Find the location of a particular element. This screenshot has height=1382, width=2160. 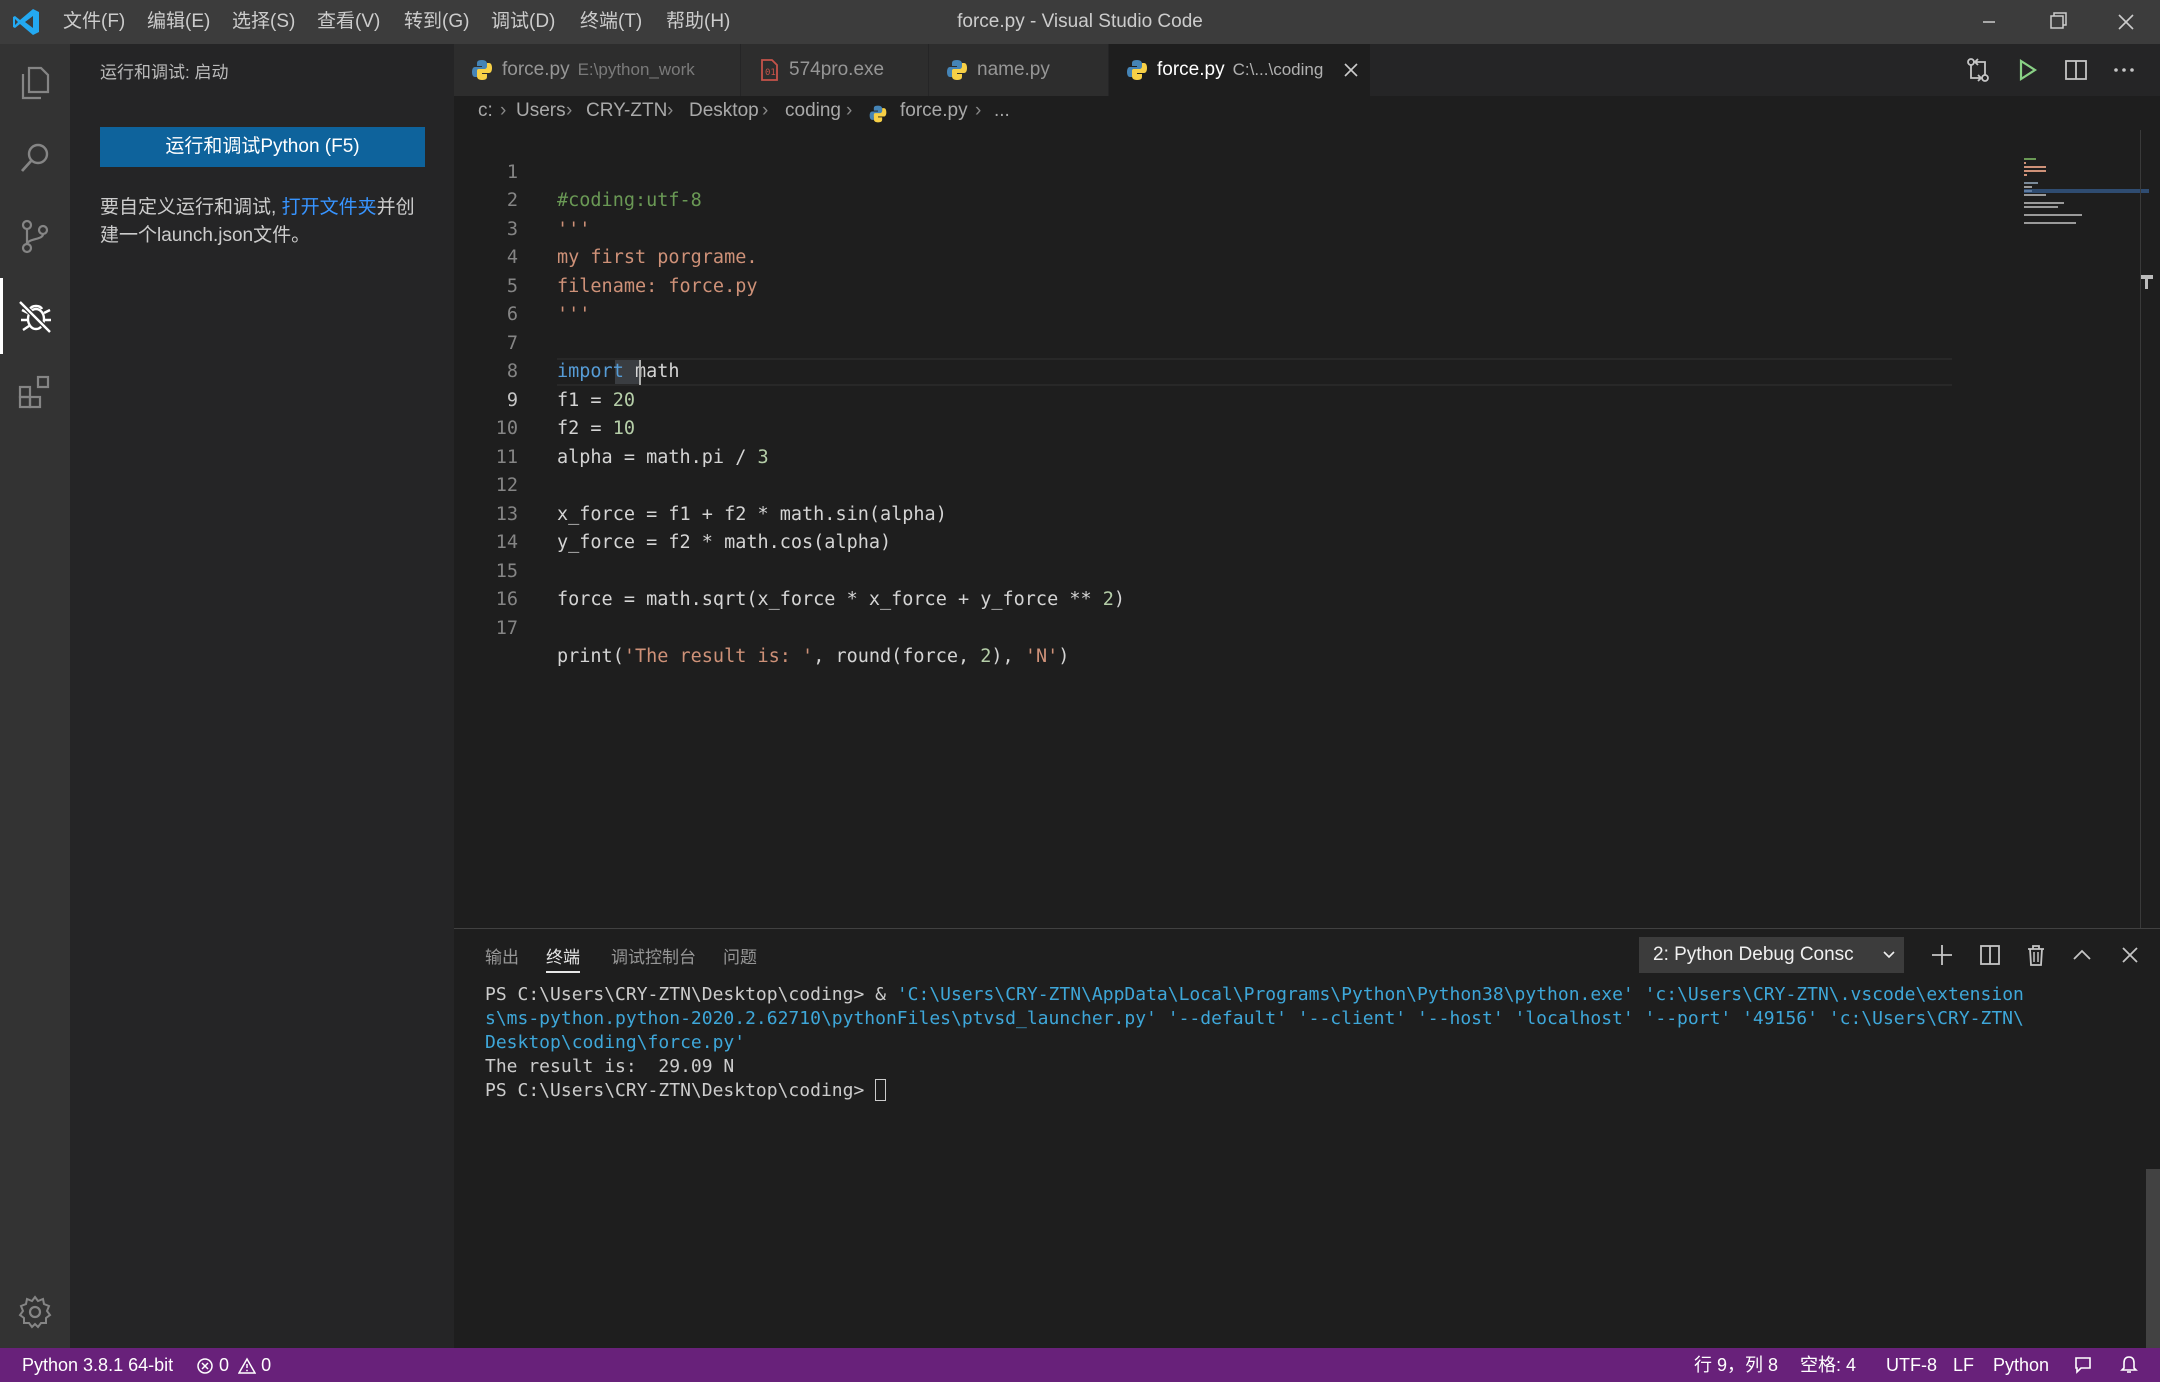

minimize-icon is located at coordinates (1989, 22).